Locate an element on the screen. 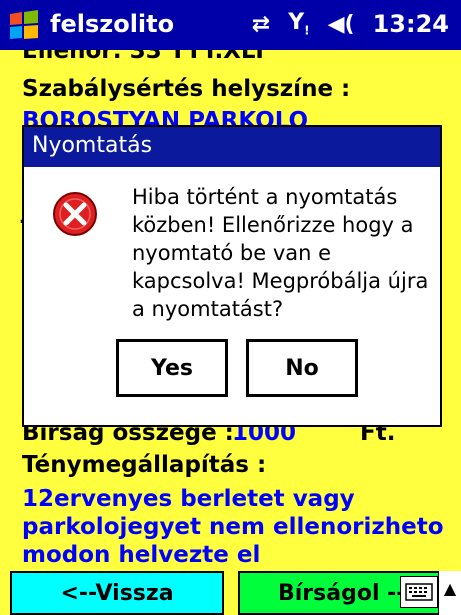  dialog-title: Nyomtatás is located at coordinates (232, 147).